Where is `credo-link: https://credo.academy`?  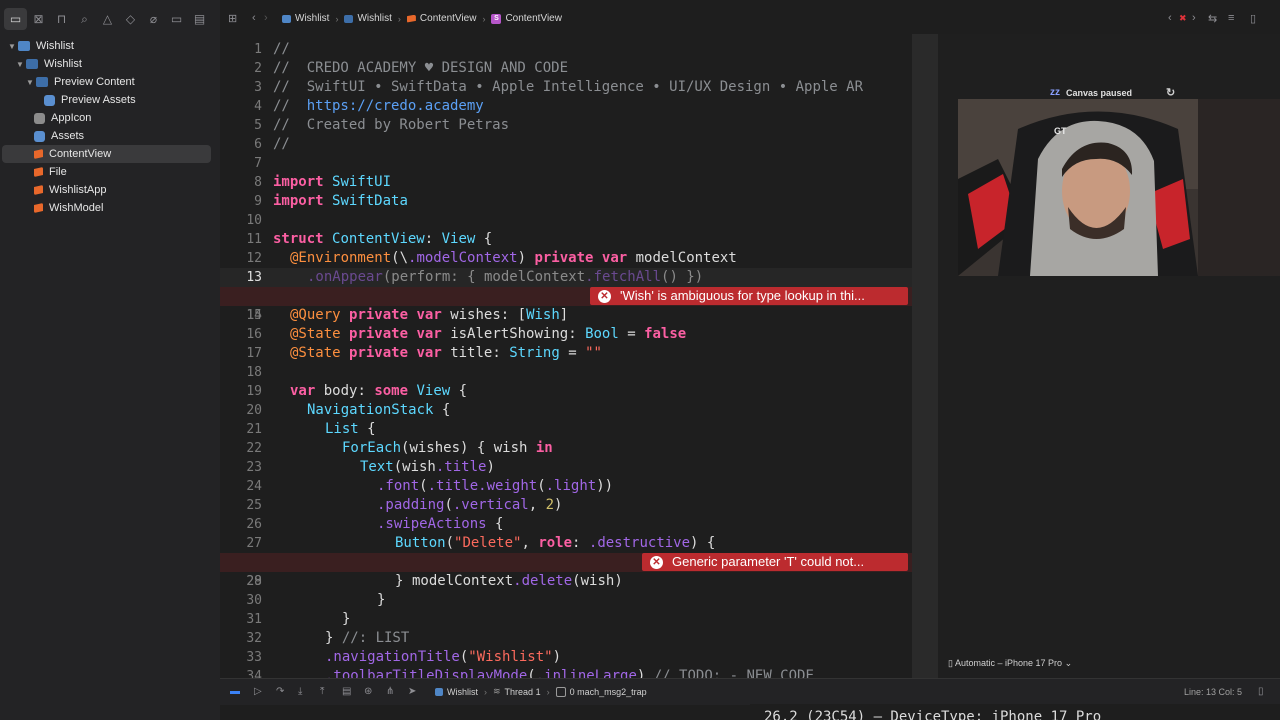
credo-link: https://credo.academy is located at coordinates (395, 106).